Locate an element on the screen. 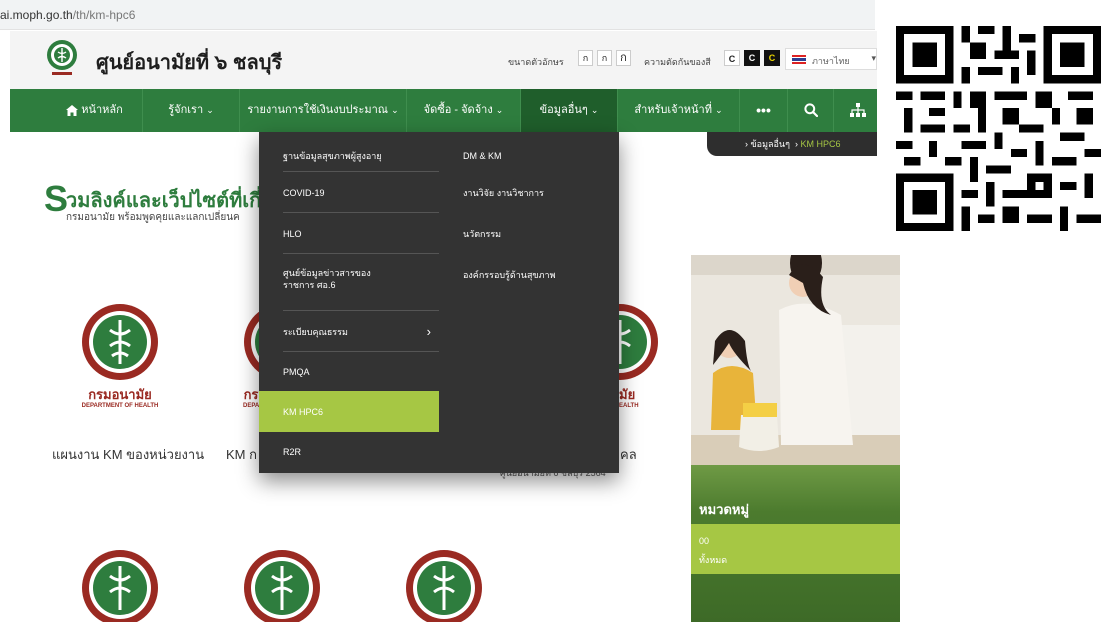  menu-item-label: HLO is located at coordinates (292, 234).